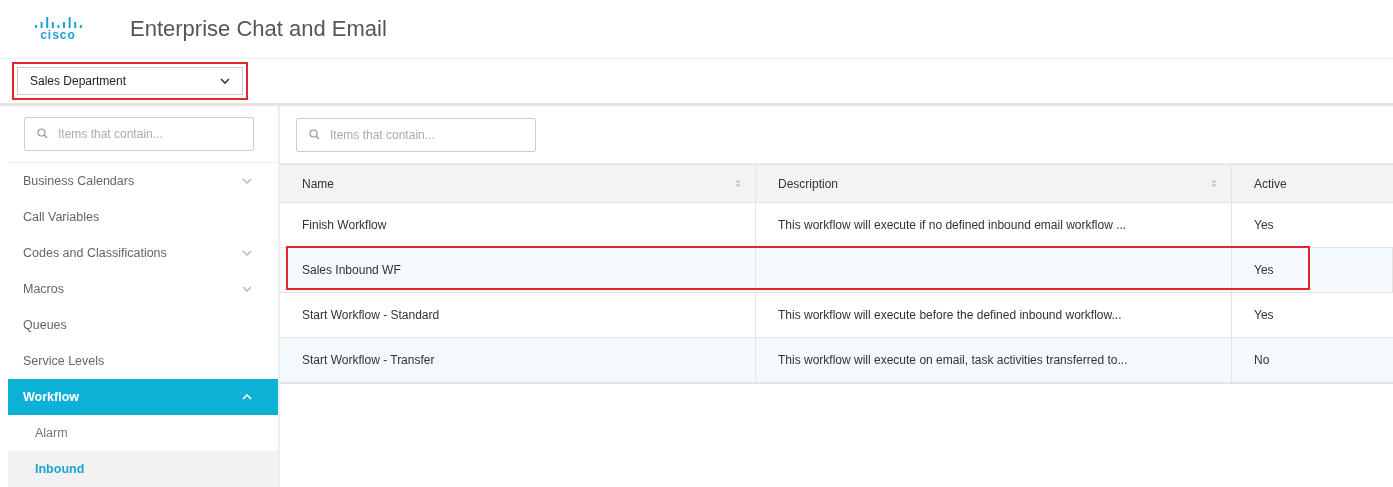  Describe the element at coordinates (143, 288) in the screenshot. I see `sidebar-item: Macros` at that location.